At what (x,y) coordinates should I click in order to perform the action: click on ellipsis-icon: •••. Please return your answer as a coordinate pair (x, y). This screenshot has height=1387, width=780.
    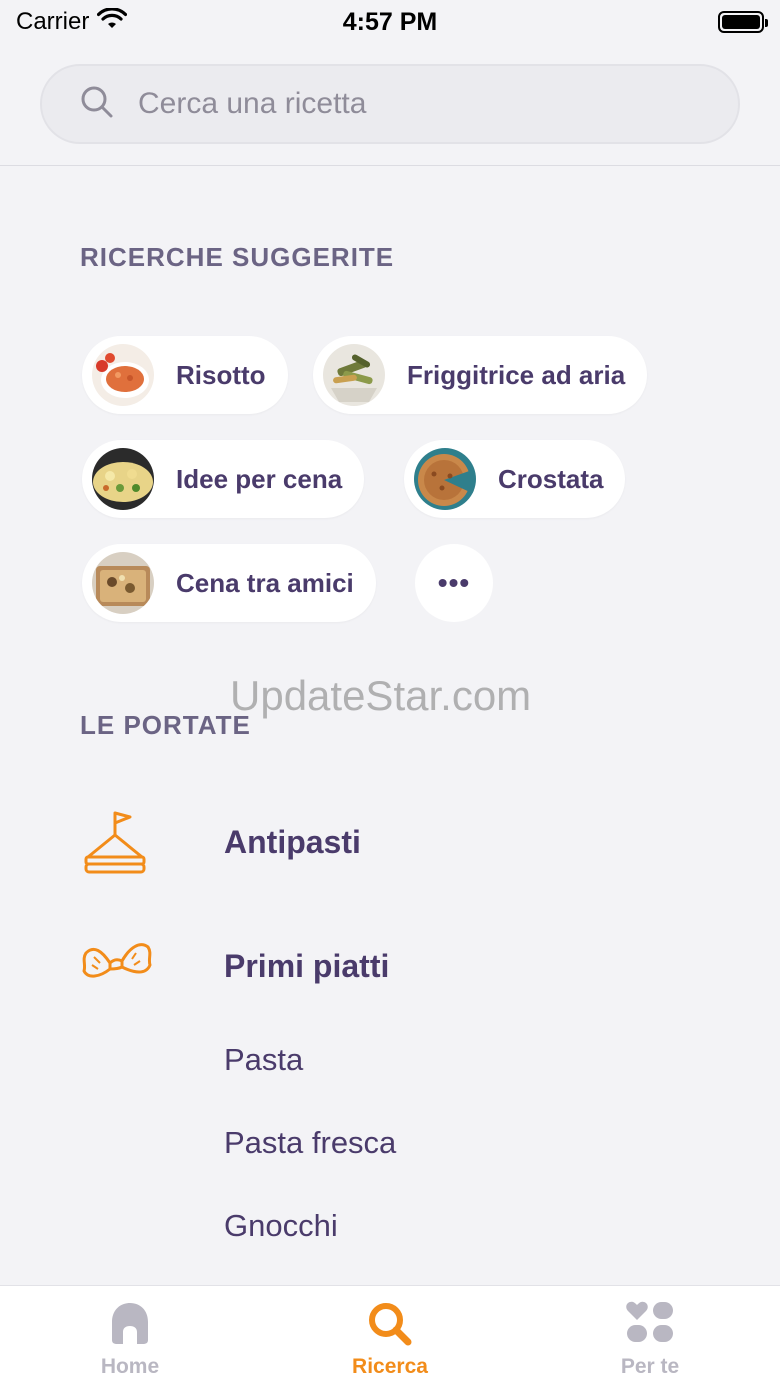
    Looking at the image, I should click on (454, 582).